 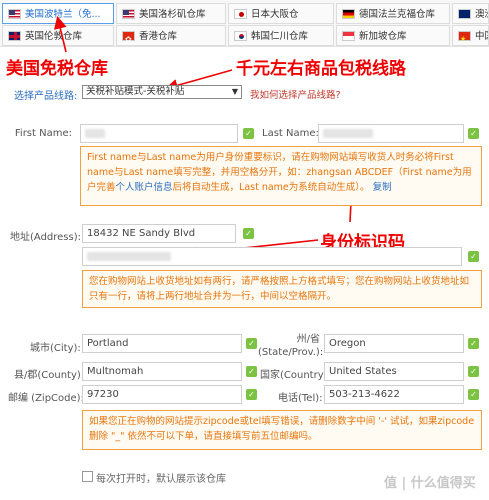 I want to click on city-field: Portland, so click(x=162, y=343).